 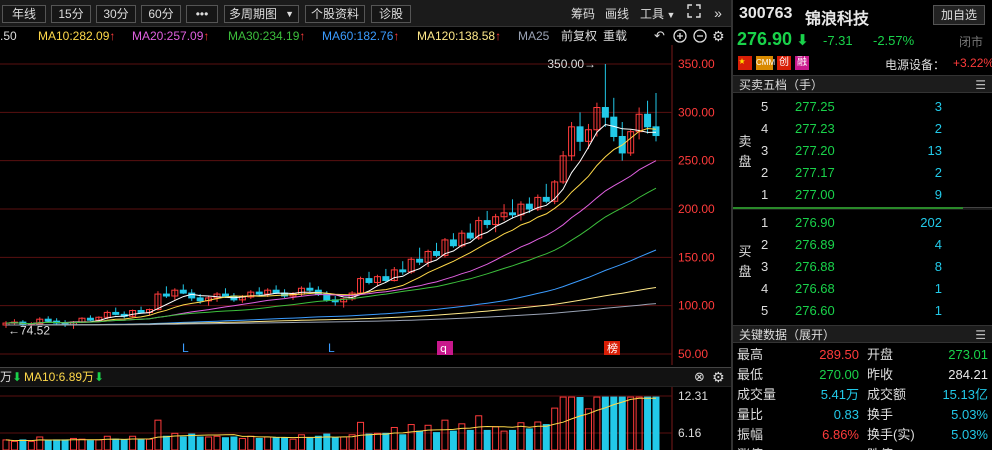 What do you see at coordinates (781, 85) in the screenshot?
I see `orderbook-title: 买卖五档（手）` at bounding box center [781, 85].